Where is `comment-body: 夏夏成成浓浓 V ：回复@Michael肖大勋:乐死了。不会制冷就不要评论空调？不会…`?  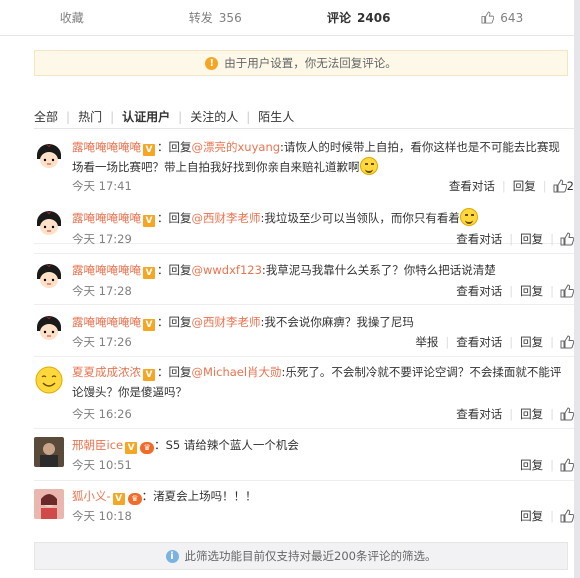
comment-body: 夏夏成成浓浓 V ：回复@Michael肖大勋:乐死了。不会制冷就不要评论空调？不会… is located at coordinates (322, 382).